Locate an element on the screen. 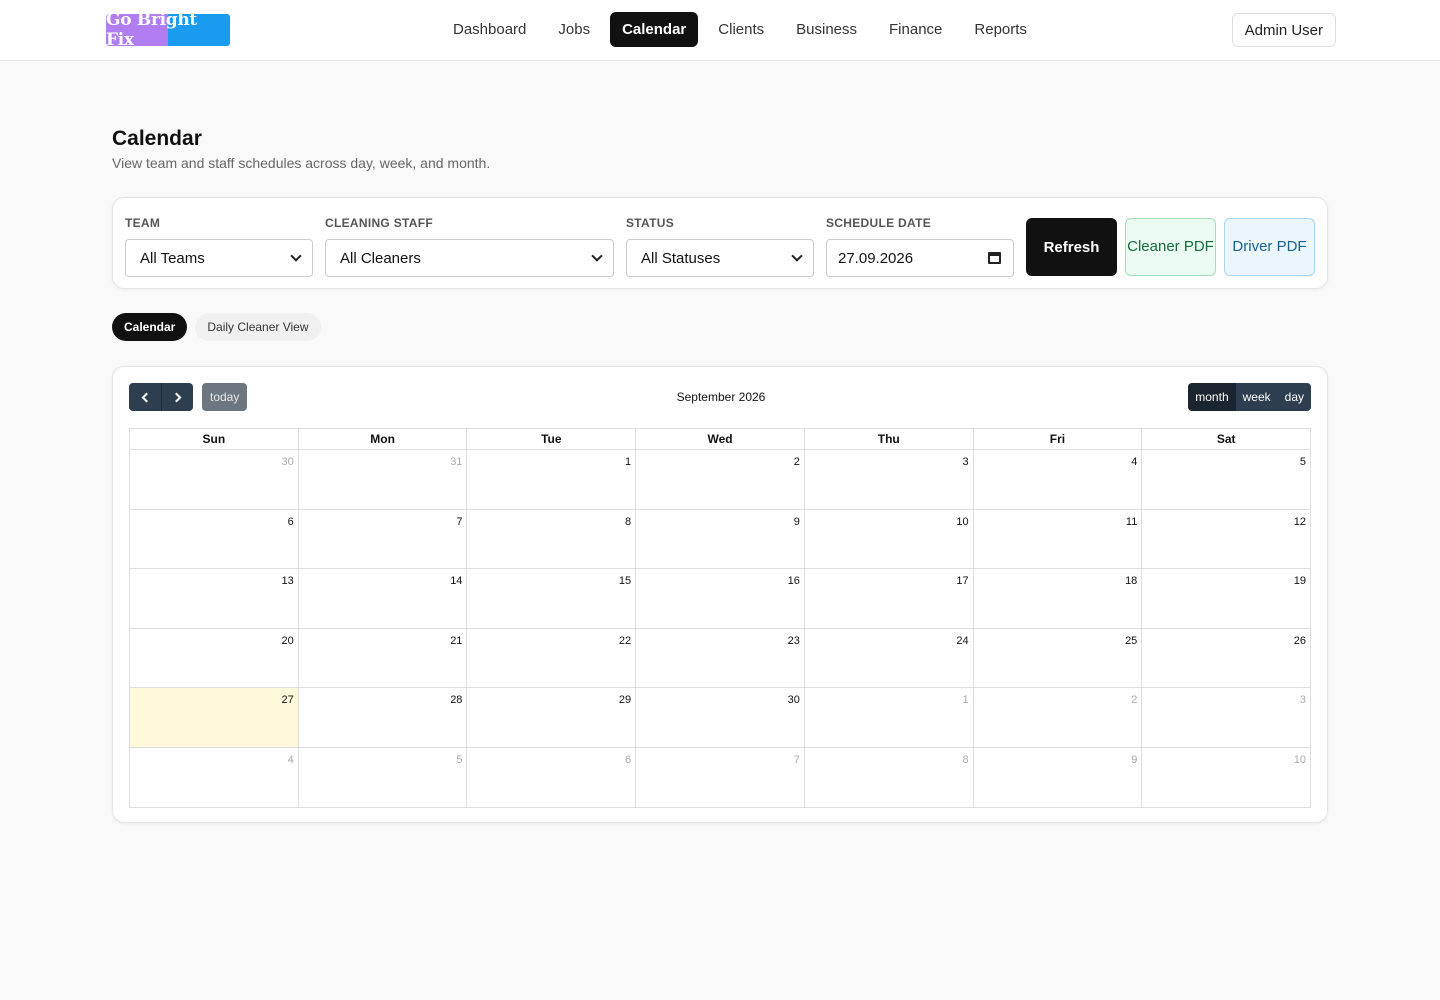 Image resolution: width=1440 pixels, height=1000 pixels. nav-jobs: Jobs is located at coordinates (574, 29).